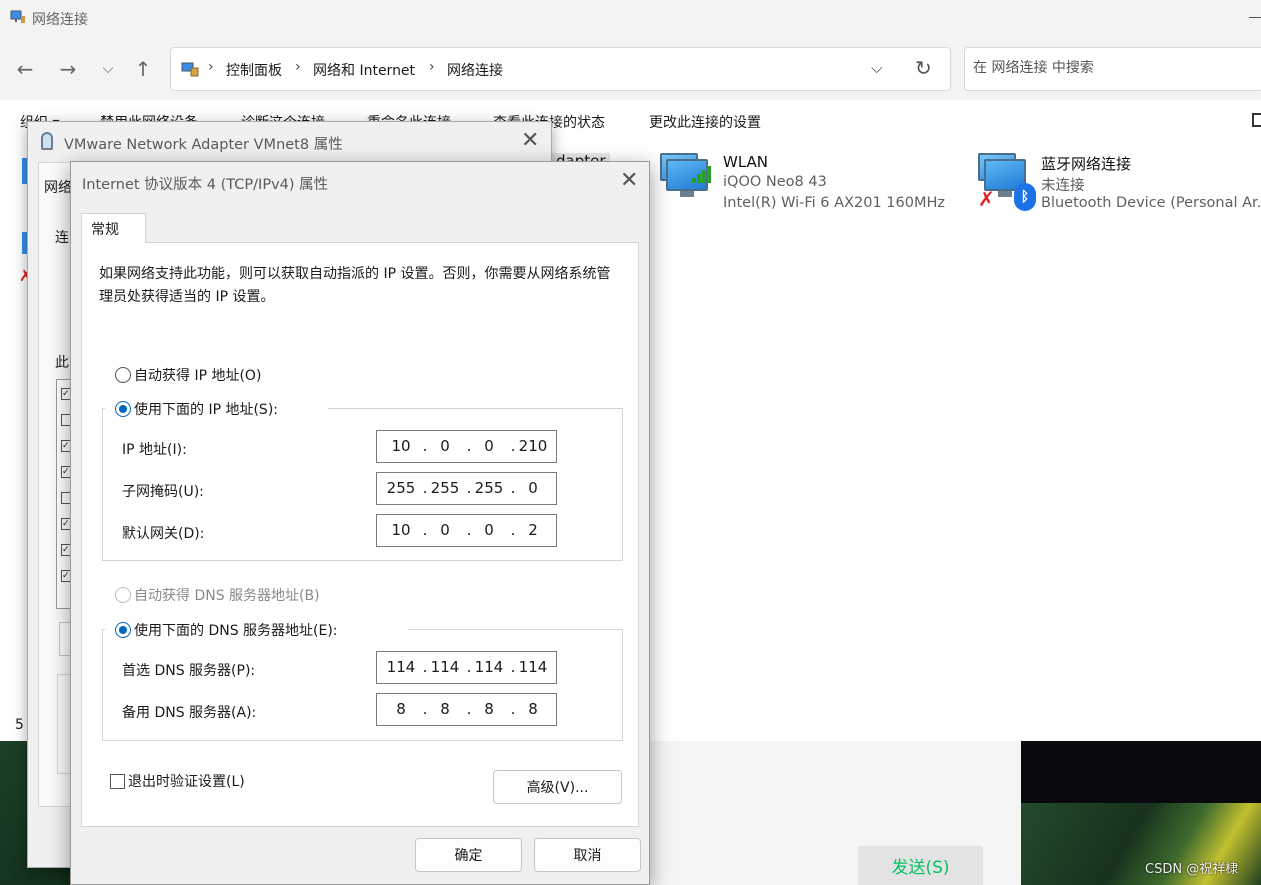  I want to click on recent-locations-chevron-icon: ⌵, so click(108, 69).